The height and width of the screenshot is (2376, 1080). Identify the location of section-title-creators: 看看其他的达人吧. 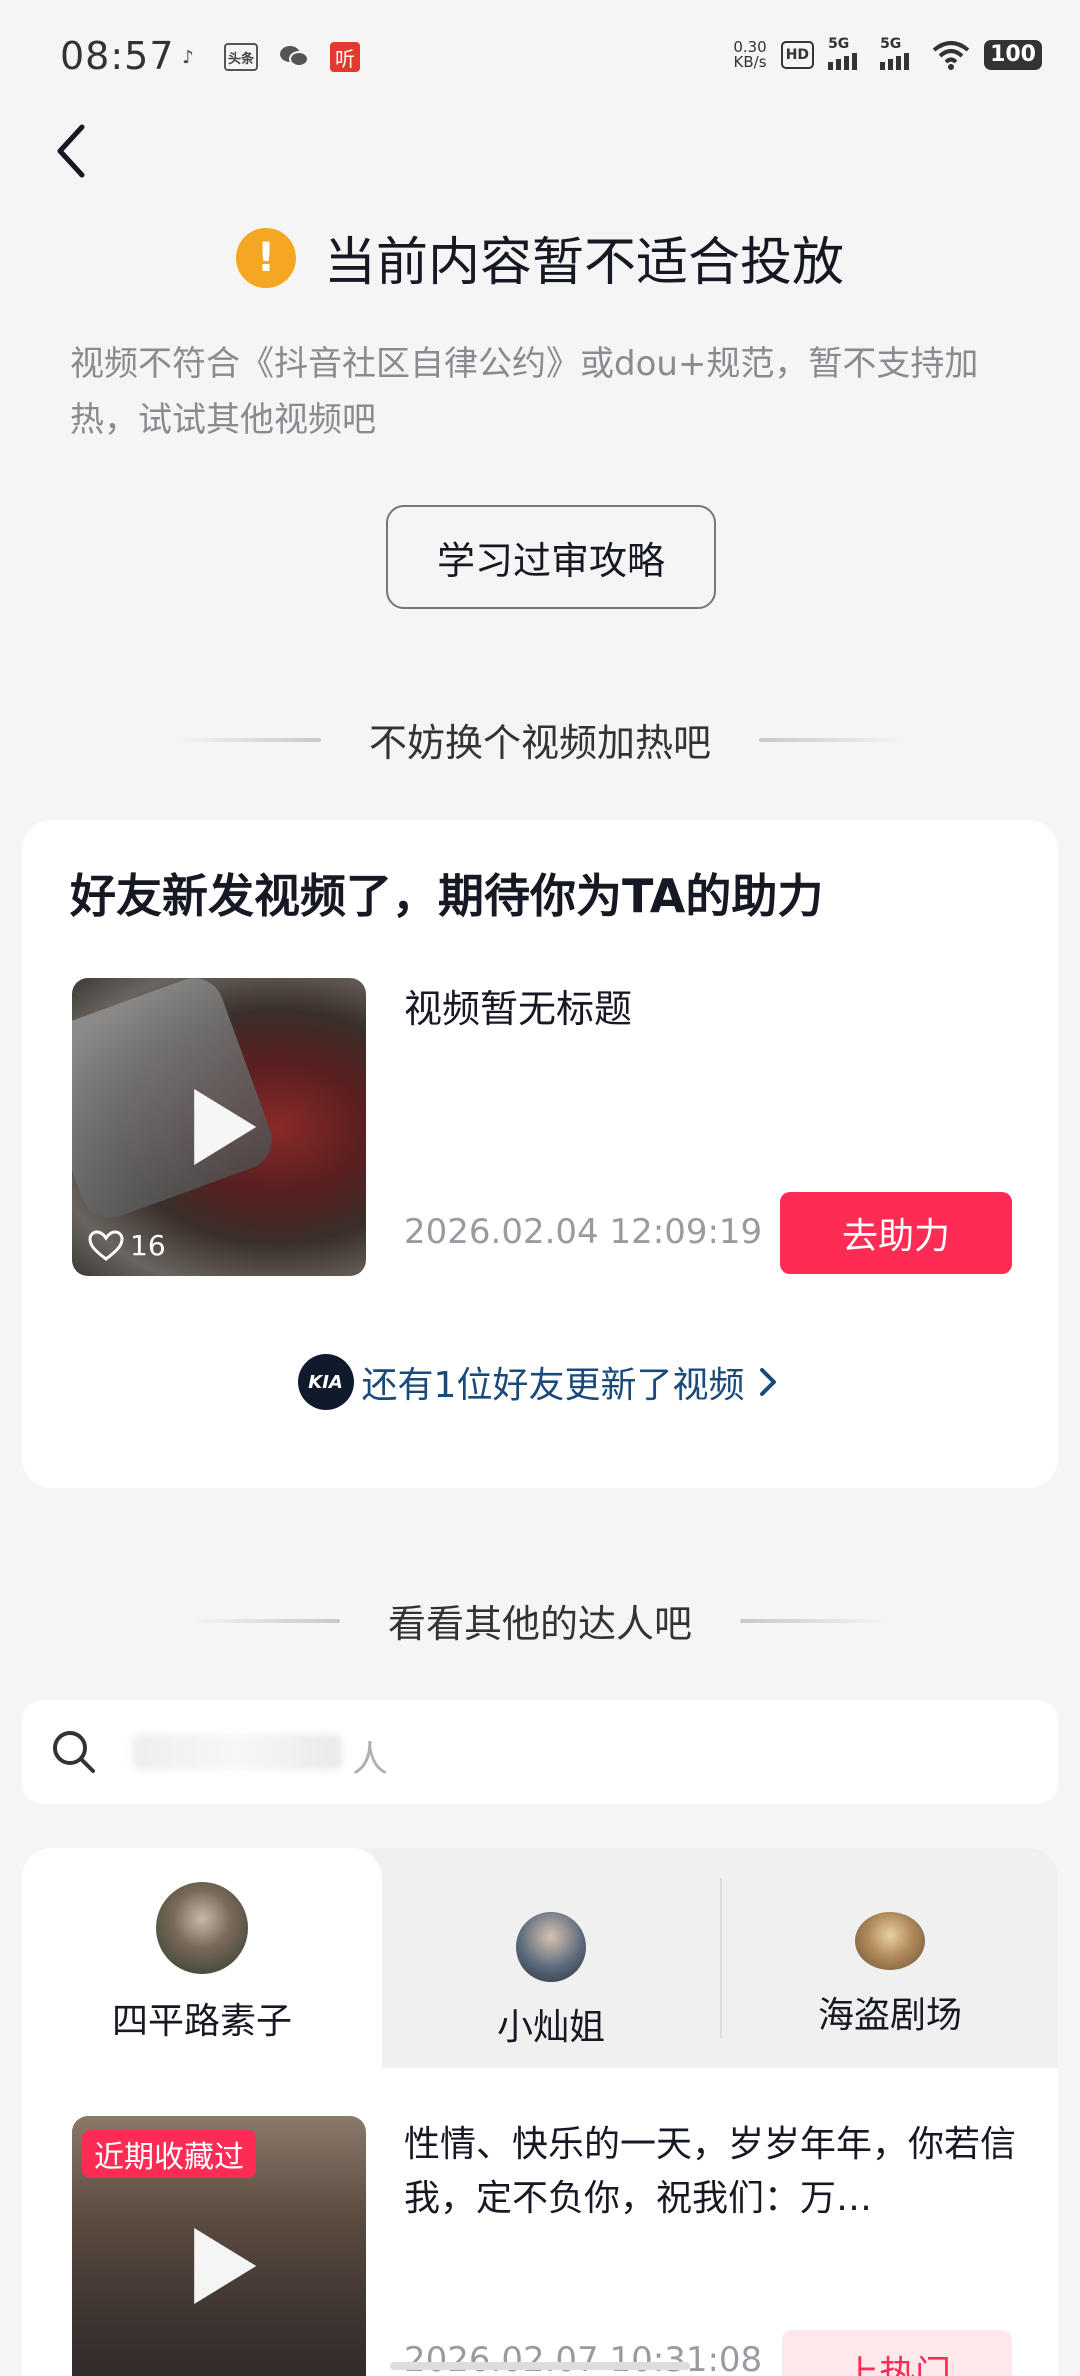
(540, 1620).